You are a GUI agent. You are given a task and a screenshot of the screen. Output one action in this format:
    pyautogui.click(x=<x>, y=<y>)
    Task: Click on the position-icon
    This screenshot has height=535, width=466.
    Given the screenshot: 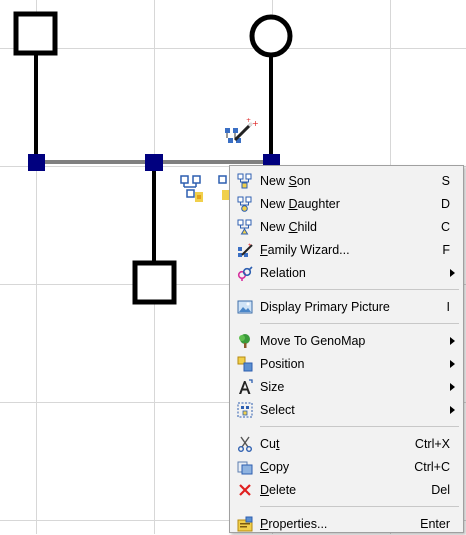 What is the action you would take?
    pyautogui.click(x=245, y=364)
    